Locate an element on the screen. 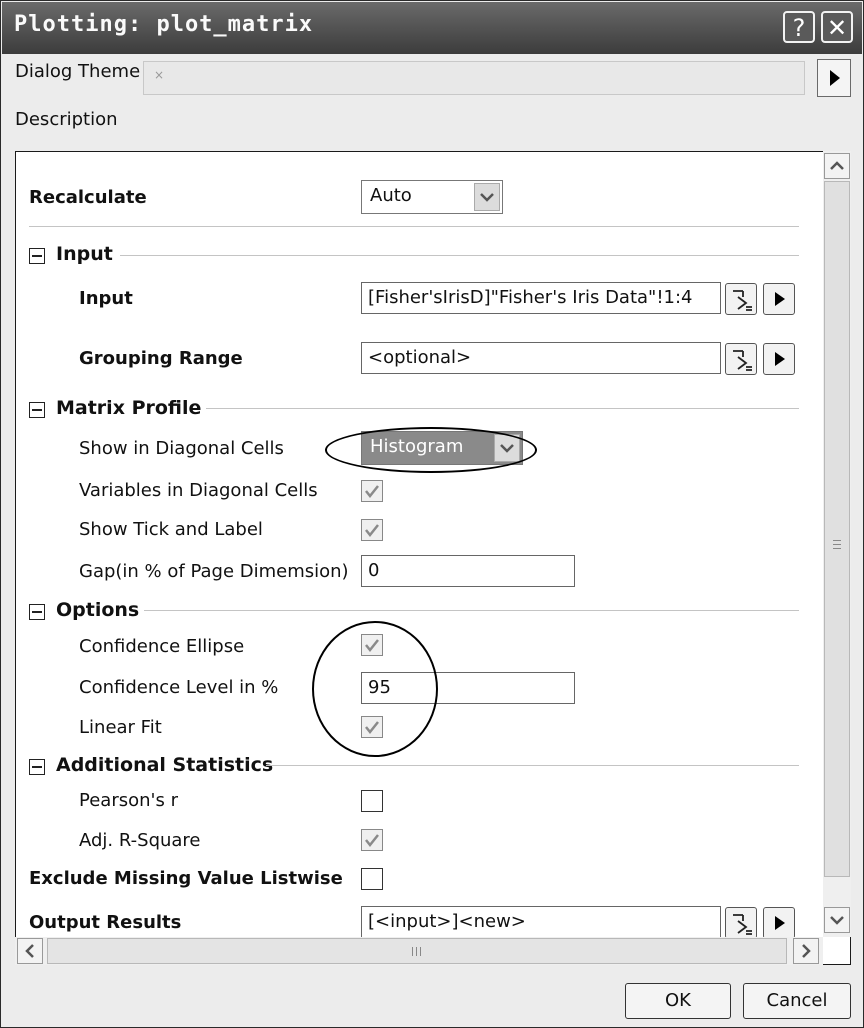  vertical-scrollbar is located at coordinates (837, 544).